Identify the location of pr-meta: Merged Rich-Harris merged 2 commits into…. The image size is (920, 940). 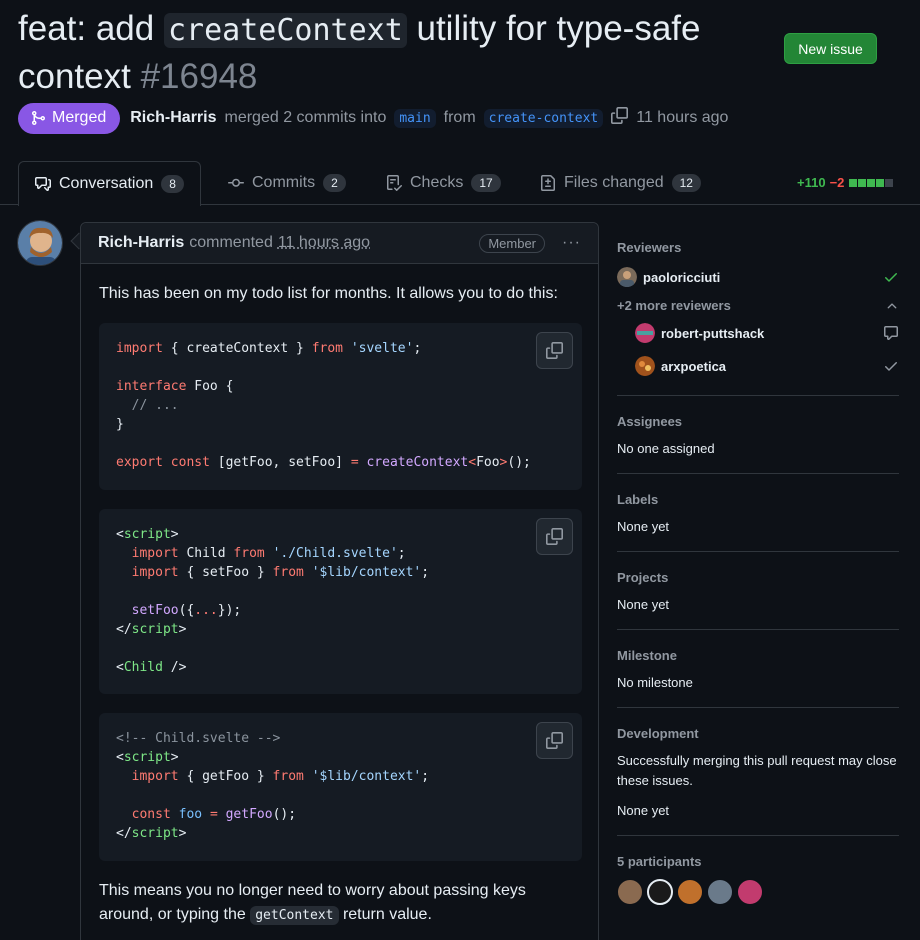
(373, 118).